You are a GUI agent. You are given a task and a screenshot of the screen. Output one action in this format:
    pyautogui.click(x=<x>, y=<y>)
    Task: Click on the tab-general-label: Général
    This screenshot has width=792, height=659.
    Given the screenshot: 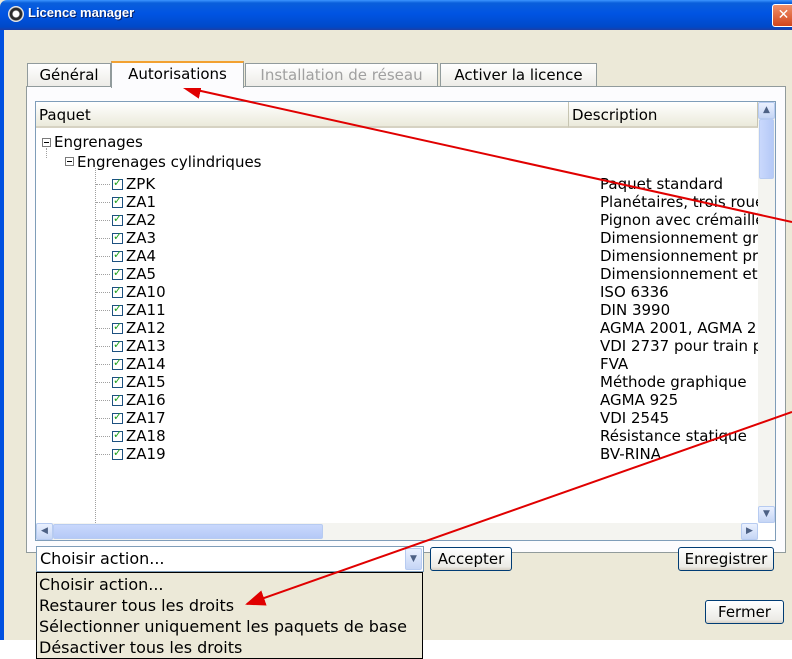 What is the action you would take?
    pyautogui.click(x=69, y=75)
    